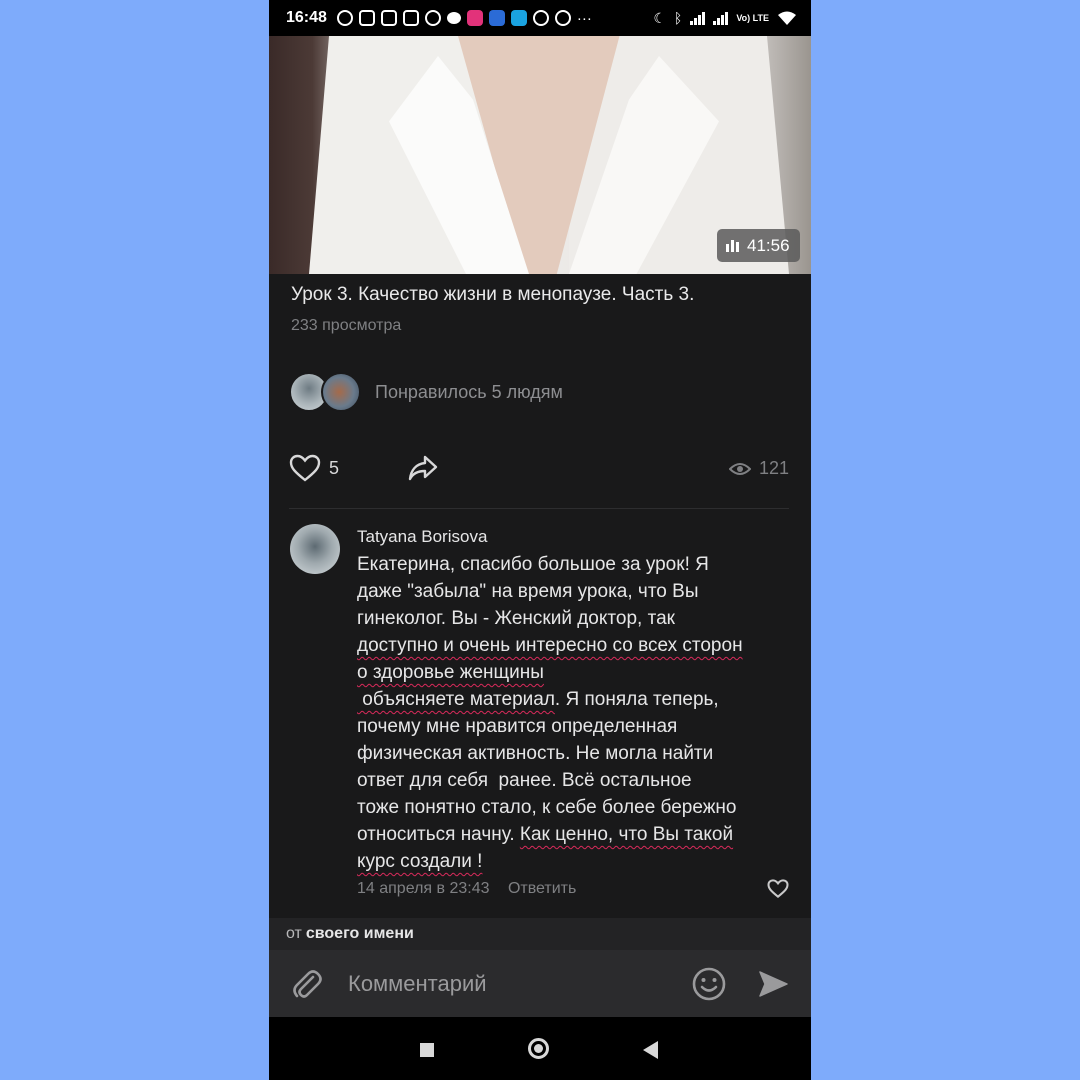 This screenshot has width=1080, height=1080. I want to click on post-as-value: своего имени, so click(359, 933).